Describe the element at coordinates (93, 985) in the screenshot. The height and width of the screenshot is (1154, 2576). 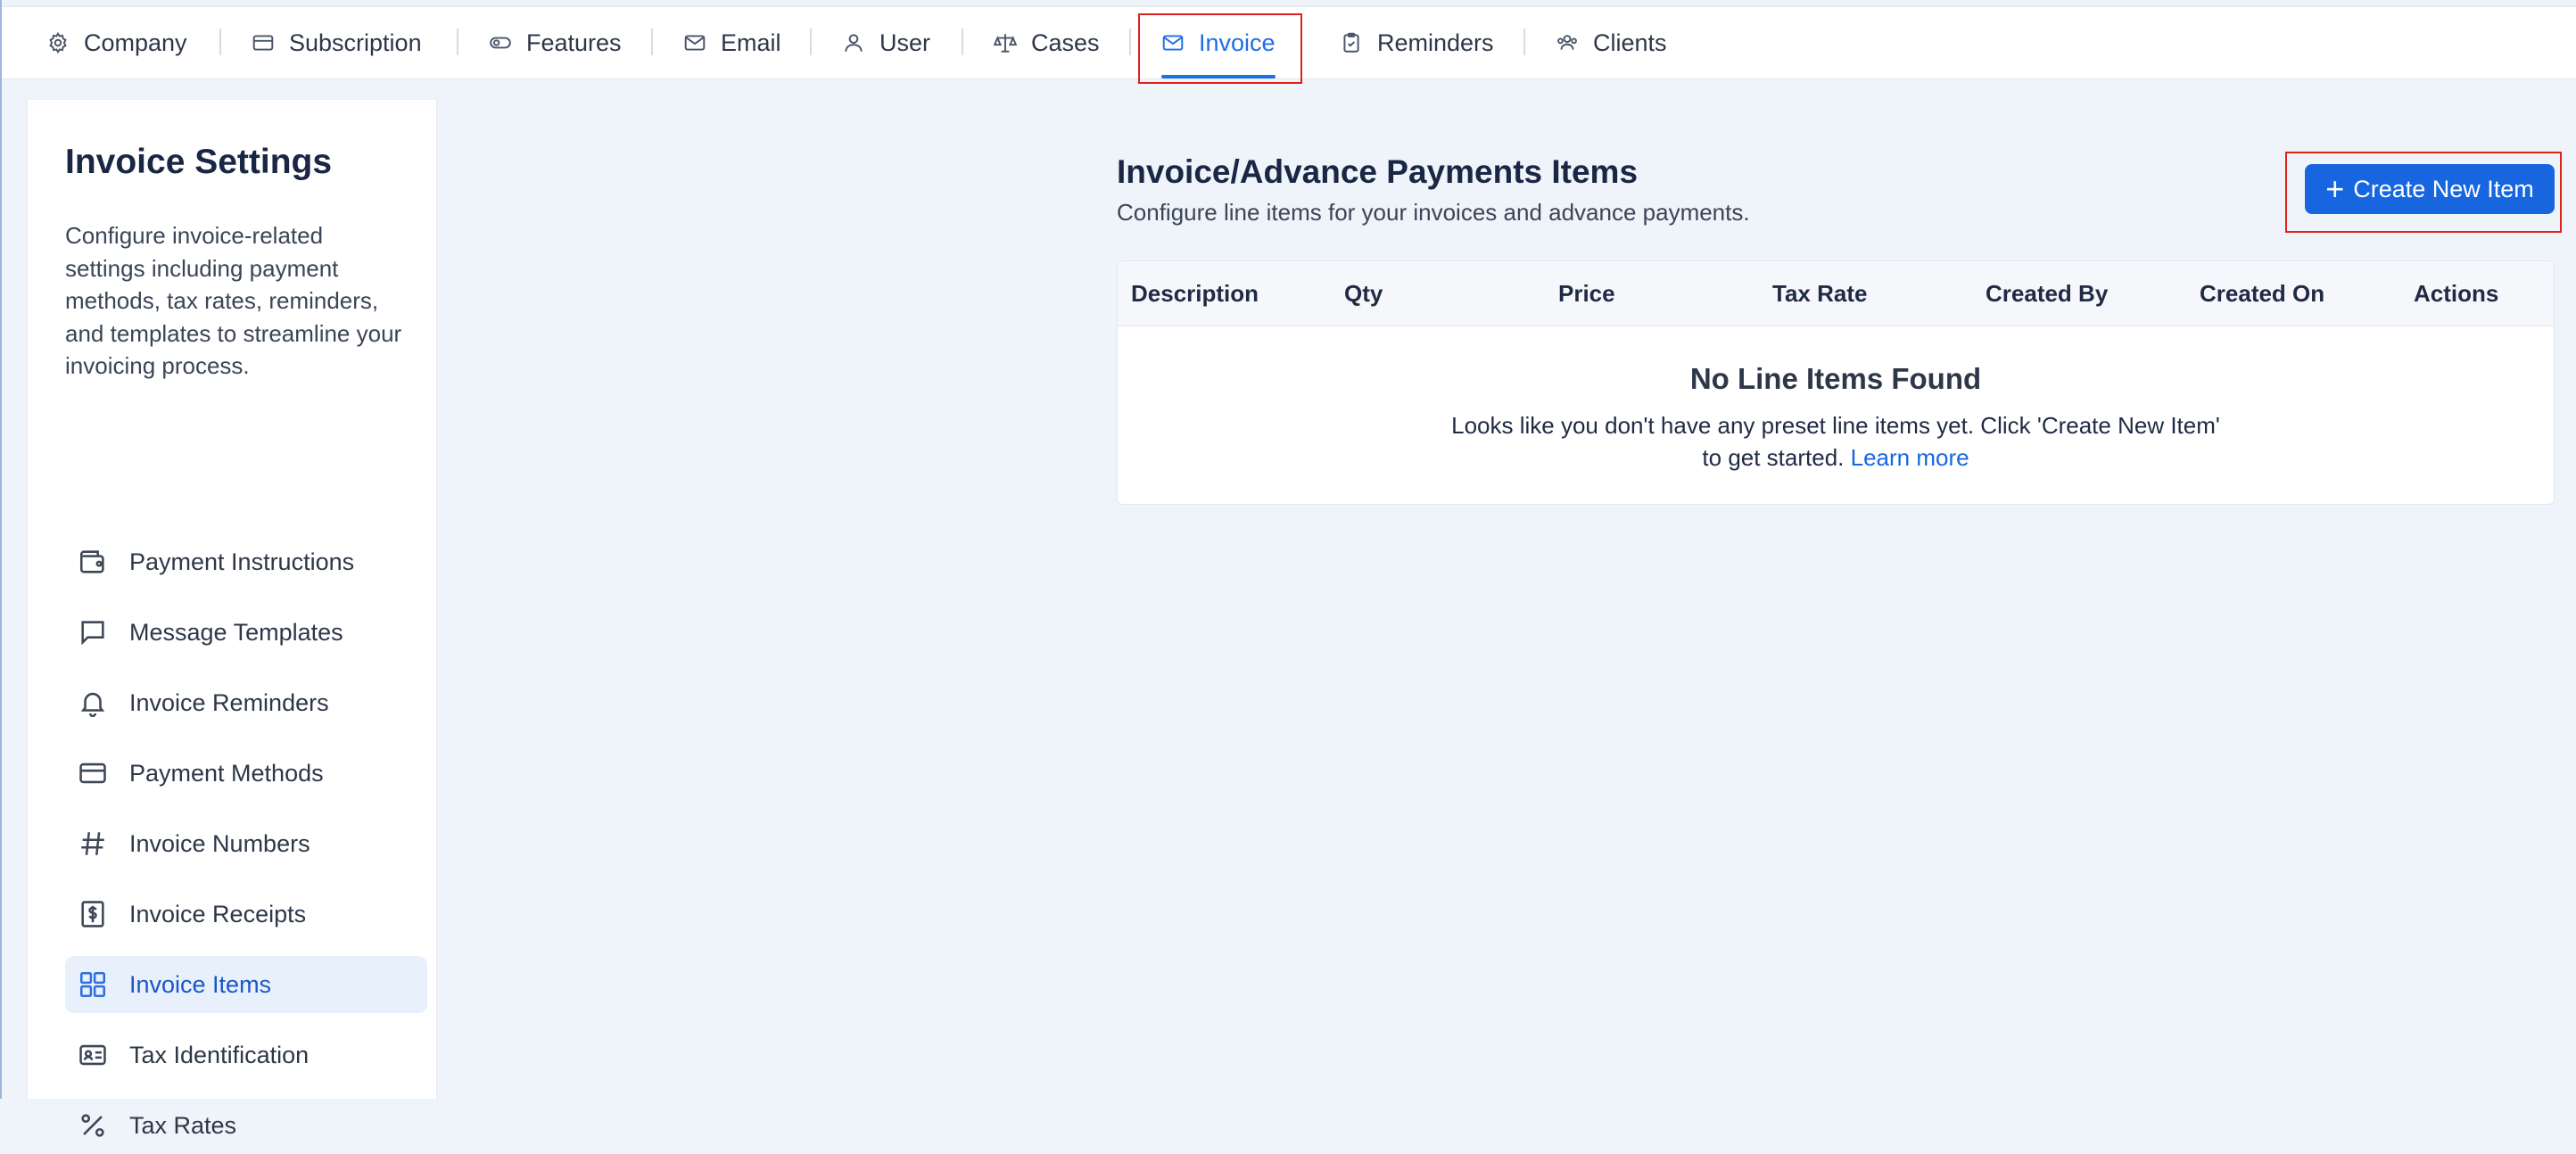
I see `grid-icon` at that location.